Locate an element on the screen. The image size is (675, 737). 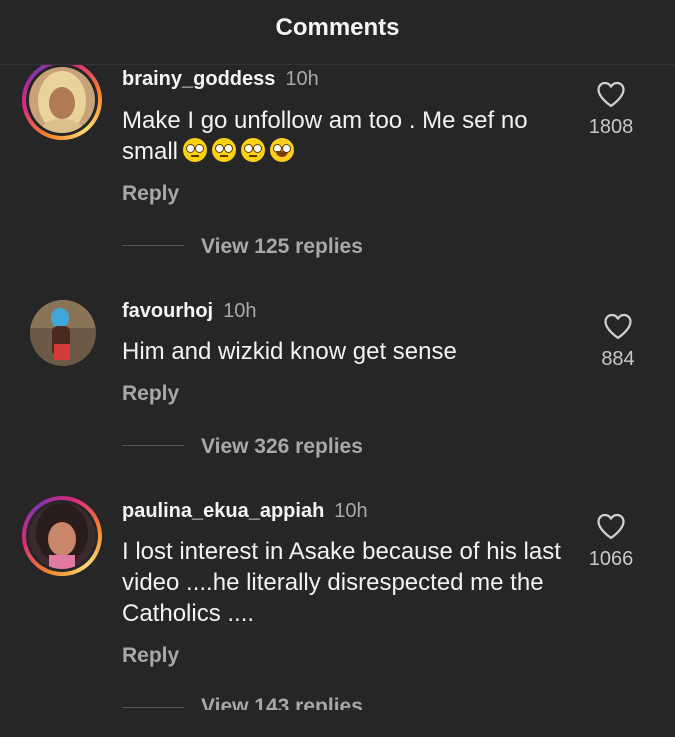
view-replies-button: View 125 replies is located at coordinates (282, 247).